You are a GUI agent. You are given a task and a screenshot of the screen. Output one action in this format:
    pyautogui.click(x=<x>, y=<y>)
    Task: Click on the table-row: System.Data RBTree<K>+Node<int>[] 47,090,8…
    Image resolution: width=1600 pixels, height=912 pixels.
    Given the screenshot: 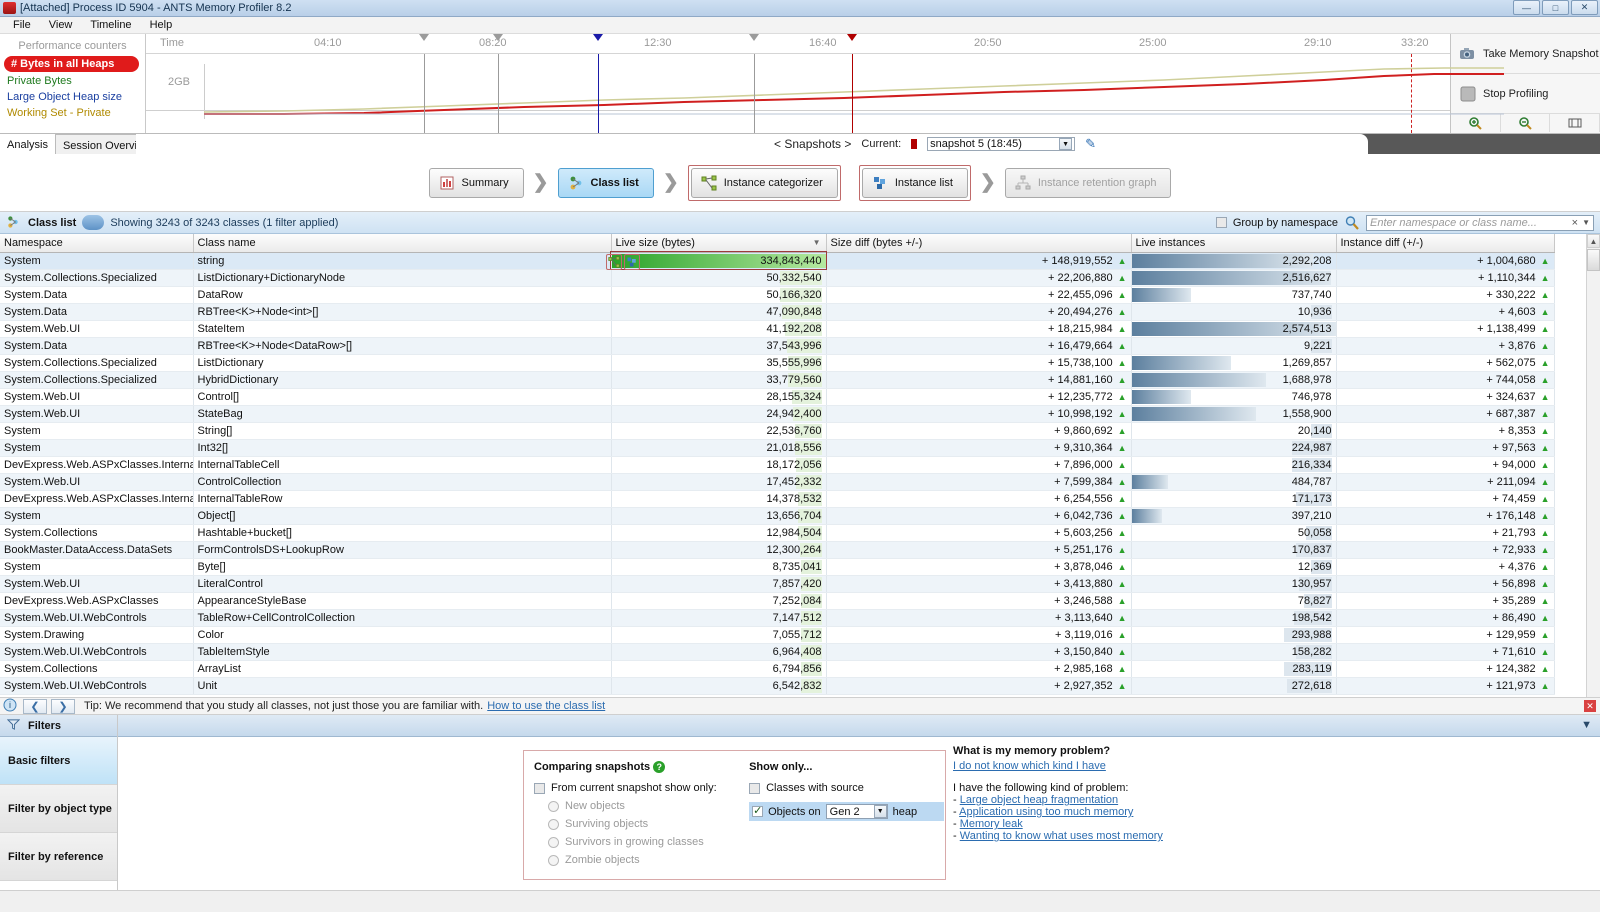 What is the action you would take?
    pyautogui.click(x=777, y=312)
    